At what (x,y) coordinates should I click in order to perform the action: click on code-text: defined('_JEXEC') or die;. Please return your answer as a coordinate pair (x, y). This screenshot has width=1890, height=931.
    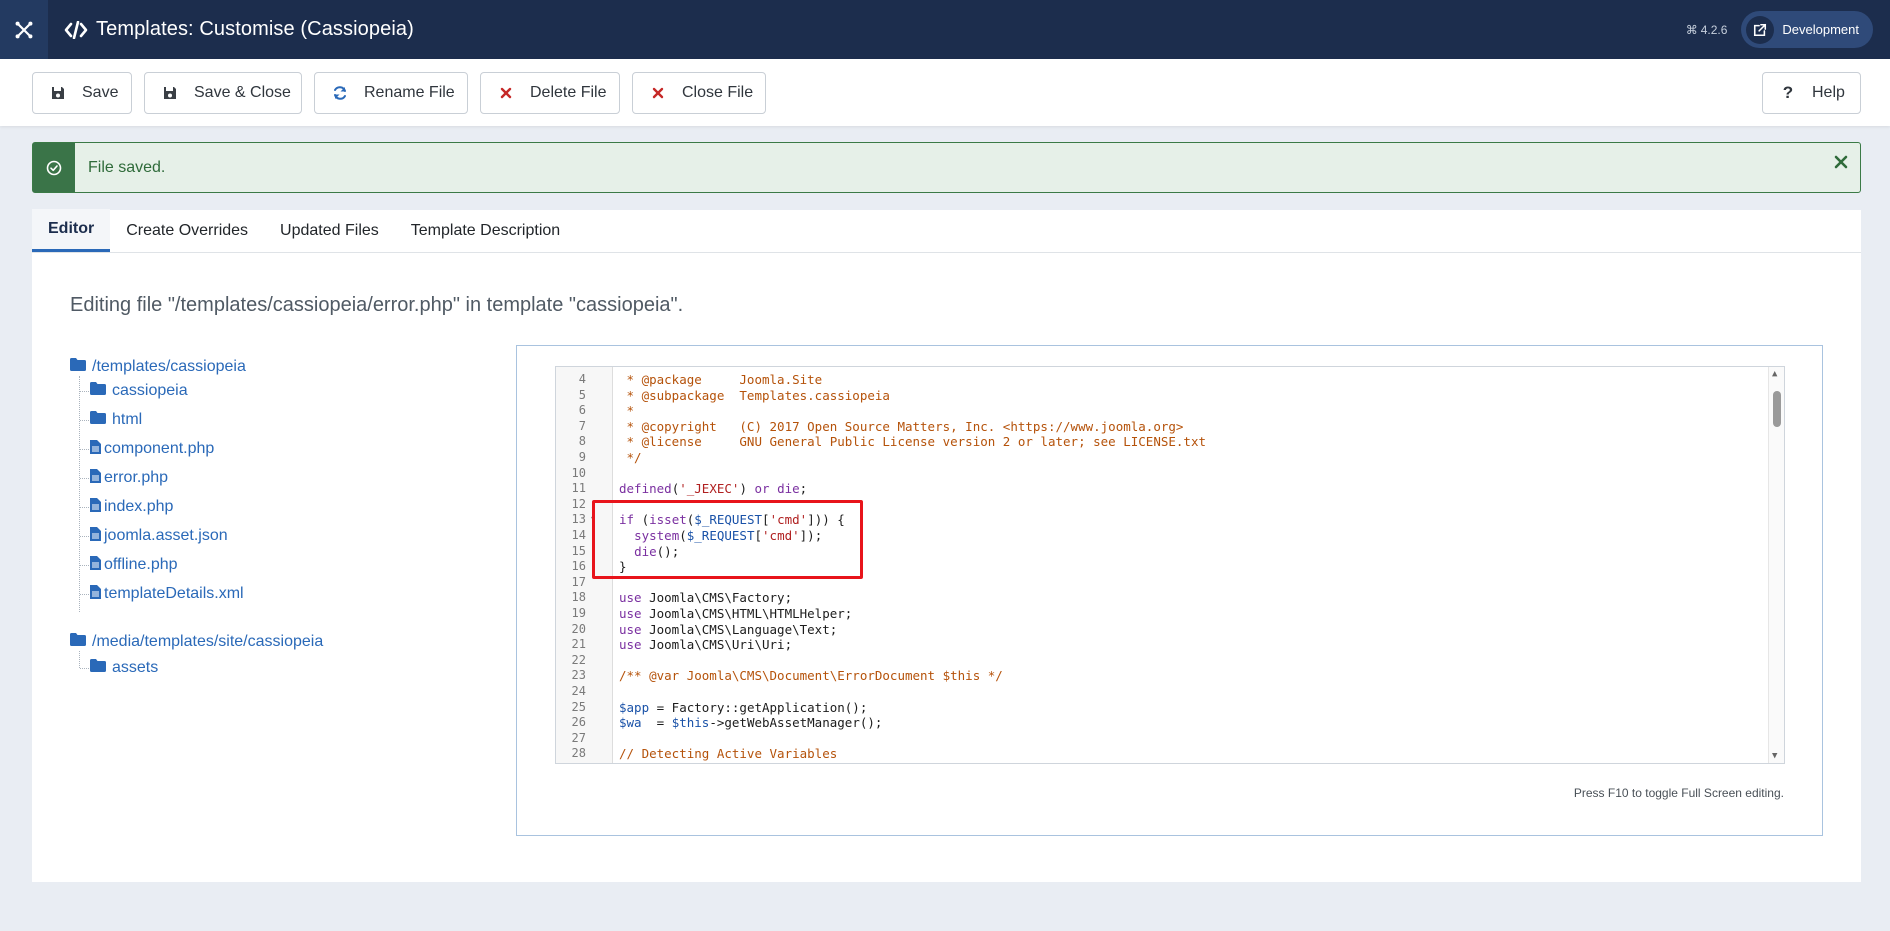
    Looking at the image, I should click on (713, 489).